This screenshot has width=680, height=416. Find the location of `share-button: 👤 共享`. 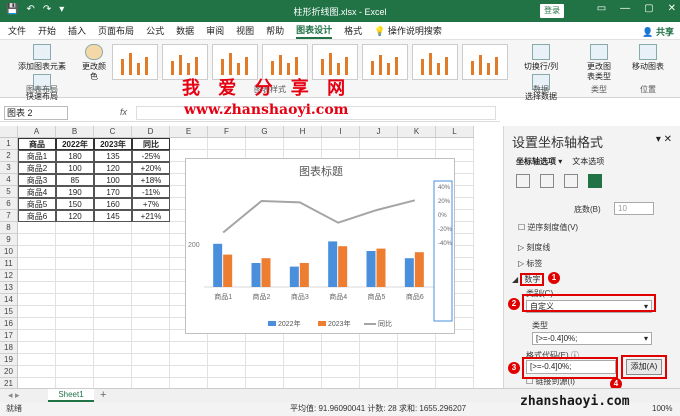

share-button: 👤 共享 is located at coordinates (658, 31).